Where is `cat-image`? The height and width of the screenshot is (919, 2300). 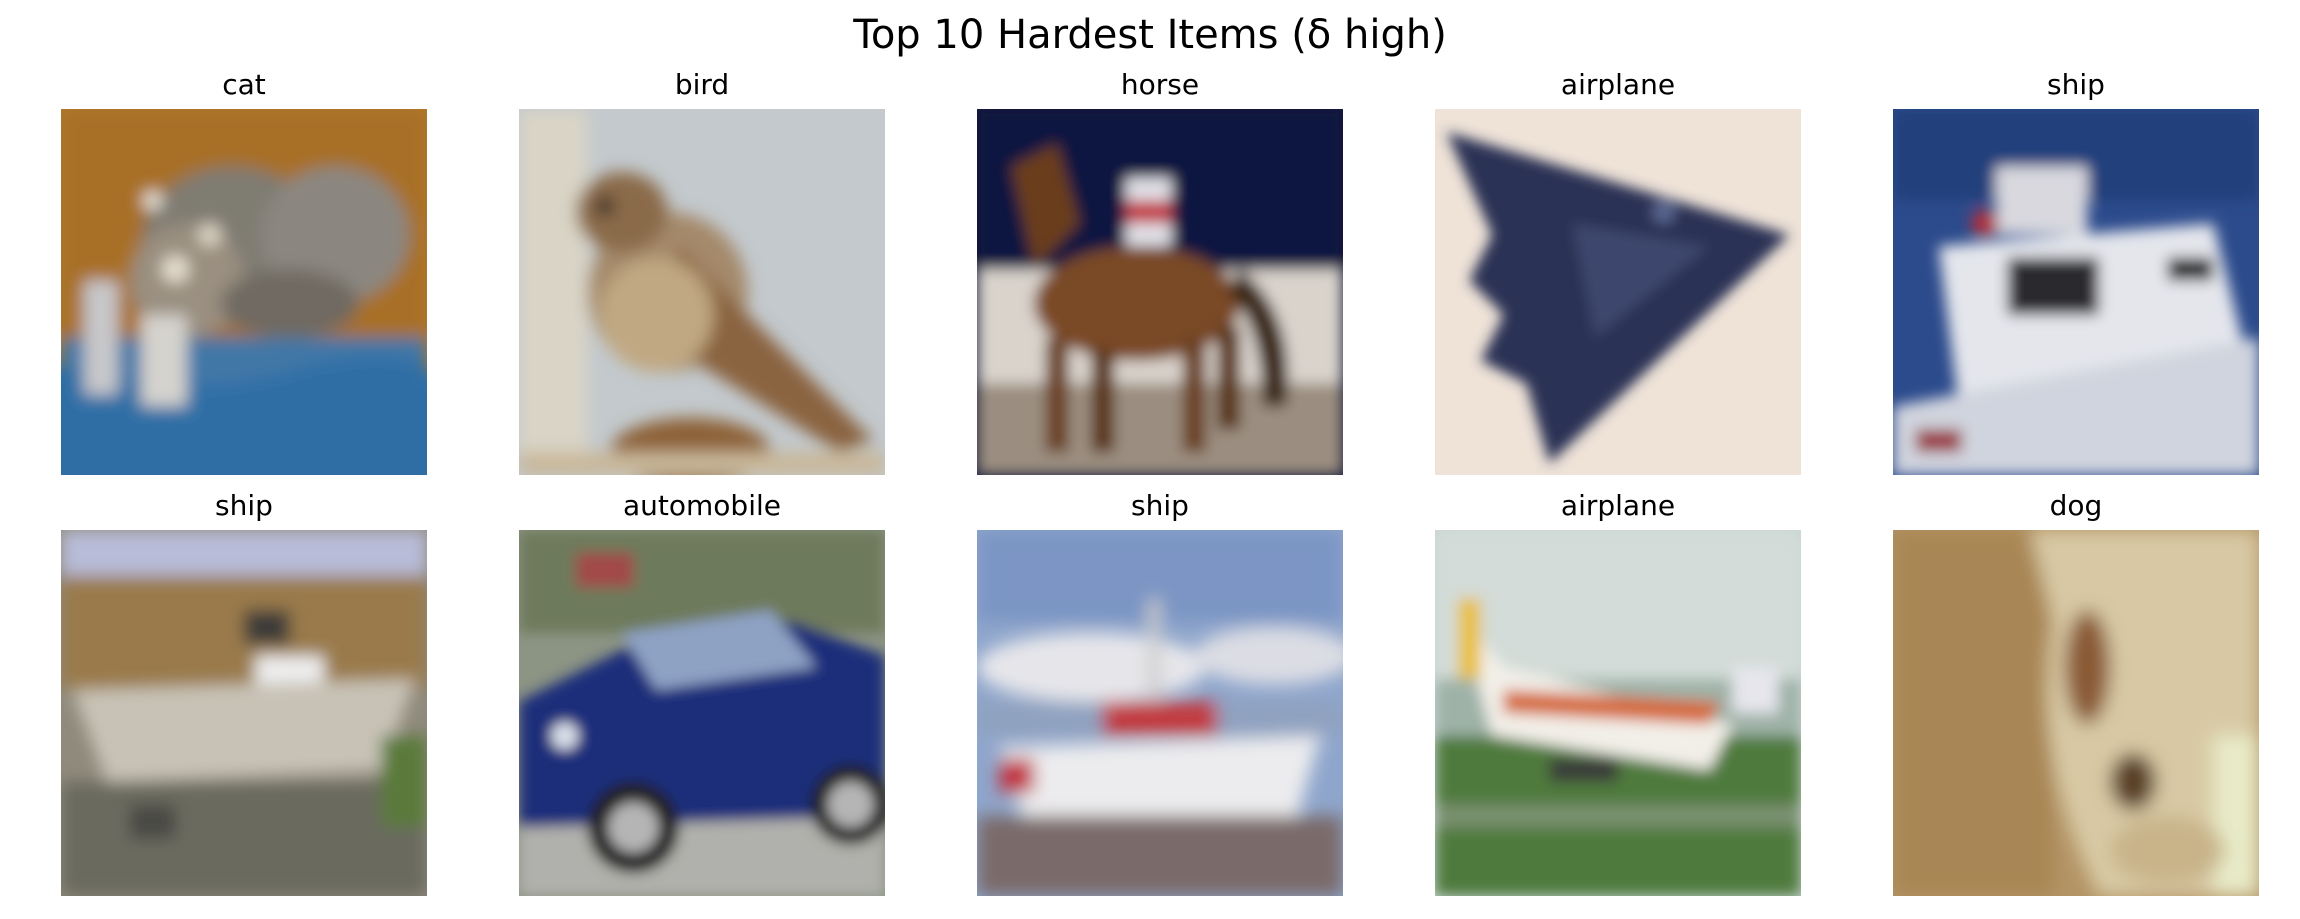
cat-image is located at coordinates (244, 292).